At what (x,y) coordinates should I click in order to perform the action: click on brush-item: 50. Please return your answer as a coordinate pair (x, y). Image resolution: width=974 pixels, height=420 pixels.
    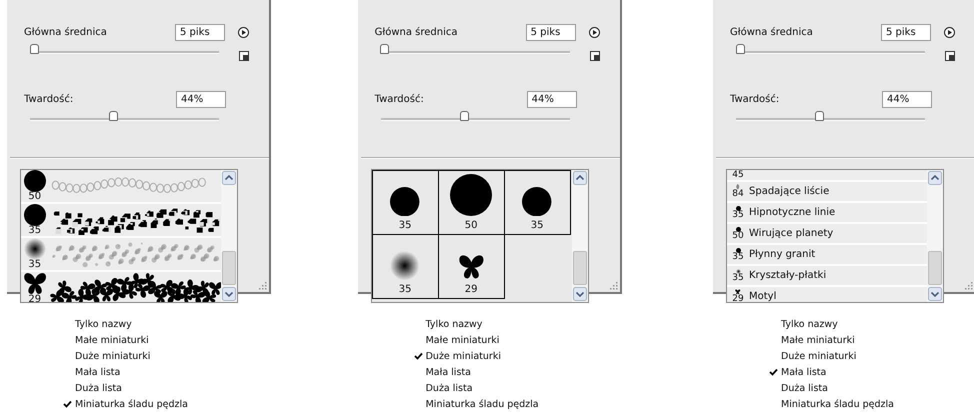
    Looking at the image, I should click on (121, 187).